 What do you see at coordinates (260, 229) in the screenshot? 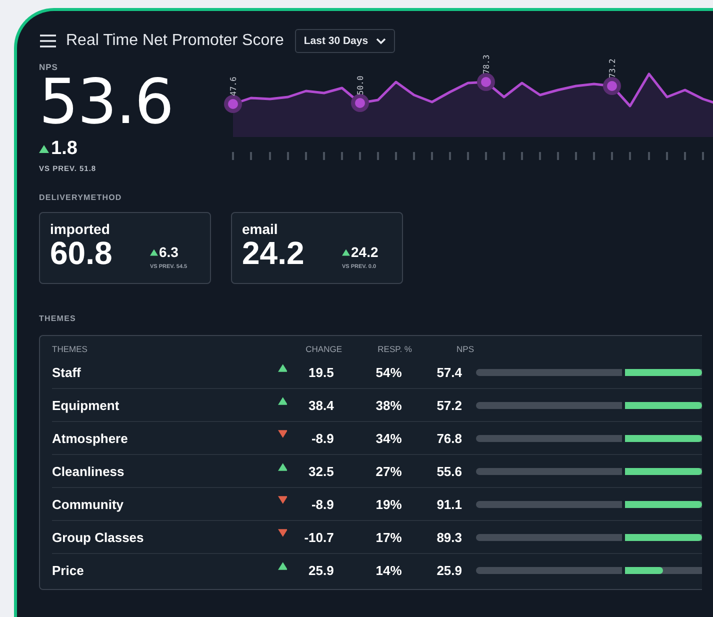
I see `card-title: email` at bounding box center [260, 229].